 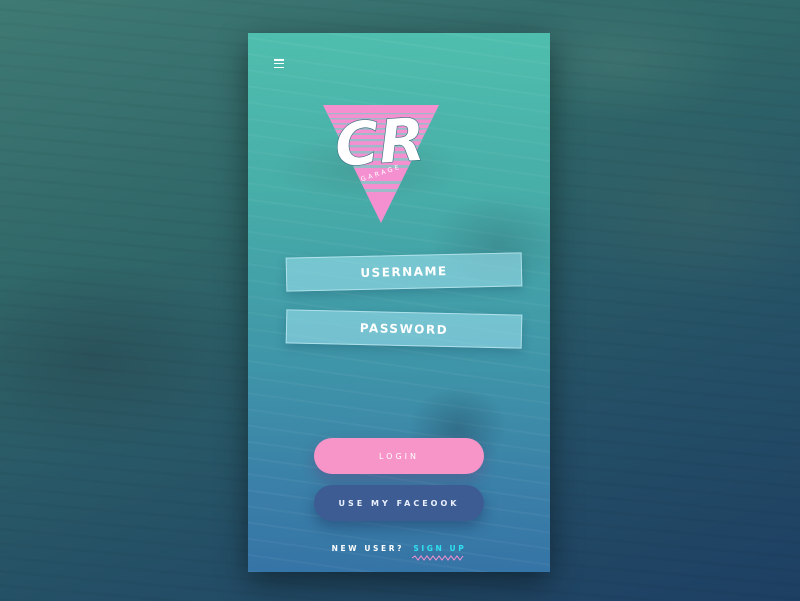 I want to click on username-input, so click(x=404, y=272).